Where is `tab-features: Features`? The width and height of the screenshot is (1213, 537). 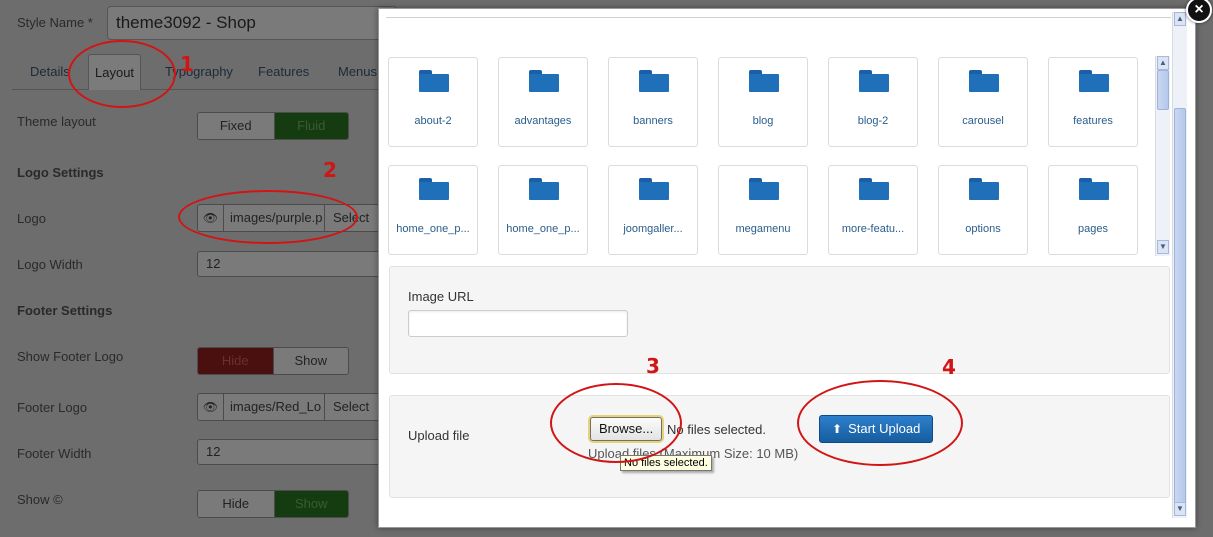
tab-features: Features is located at coordinates (283, 72).